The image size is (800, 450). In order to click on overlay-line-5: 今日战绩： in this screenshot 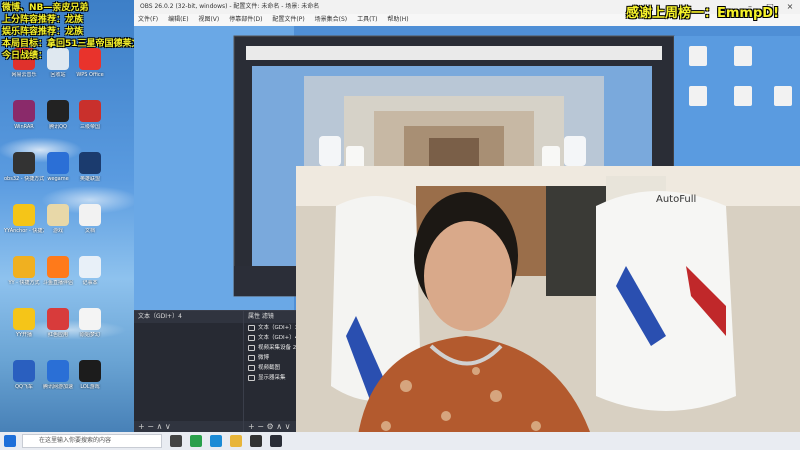, I will do `click(25, 56)`.